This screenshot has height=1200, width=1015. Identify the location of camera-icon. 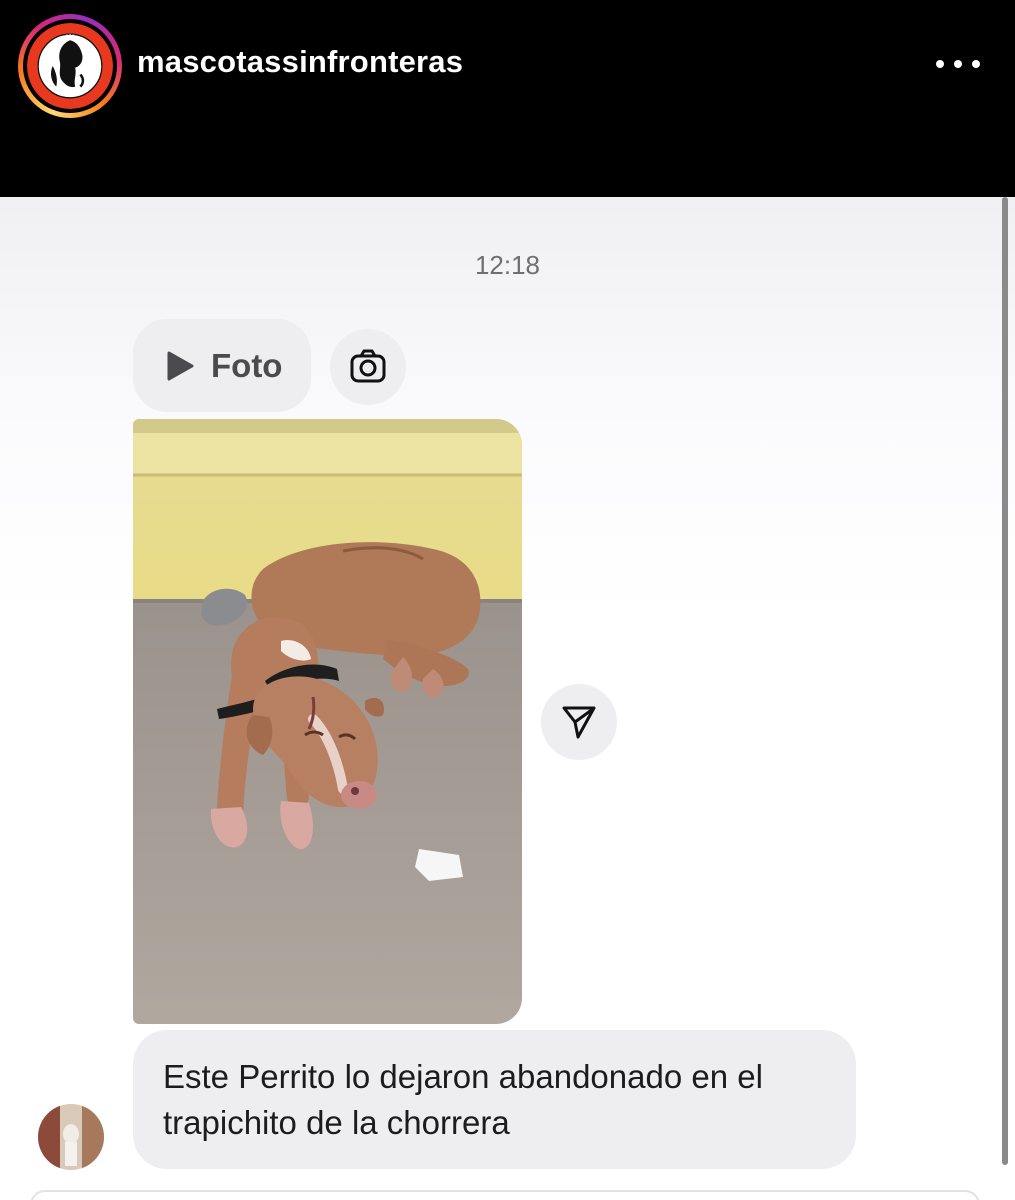
(368, 366).